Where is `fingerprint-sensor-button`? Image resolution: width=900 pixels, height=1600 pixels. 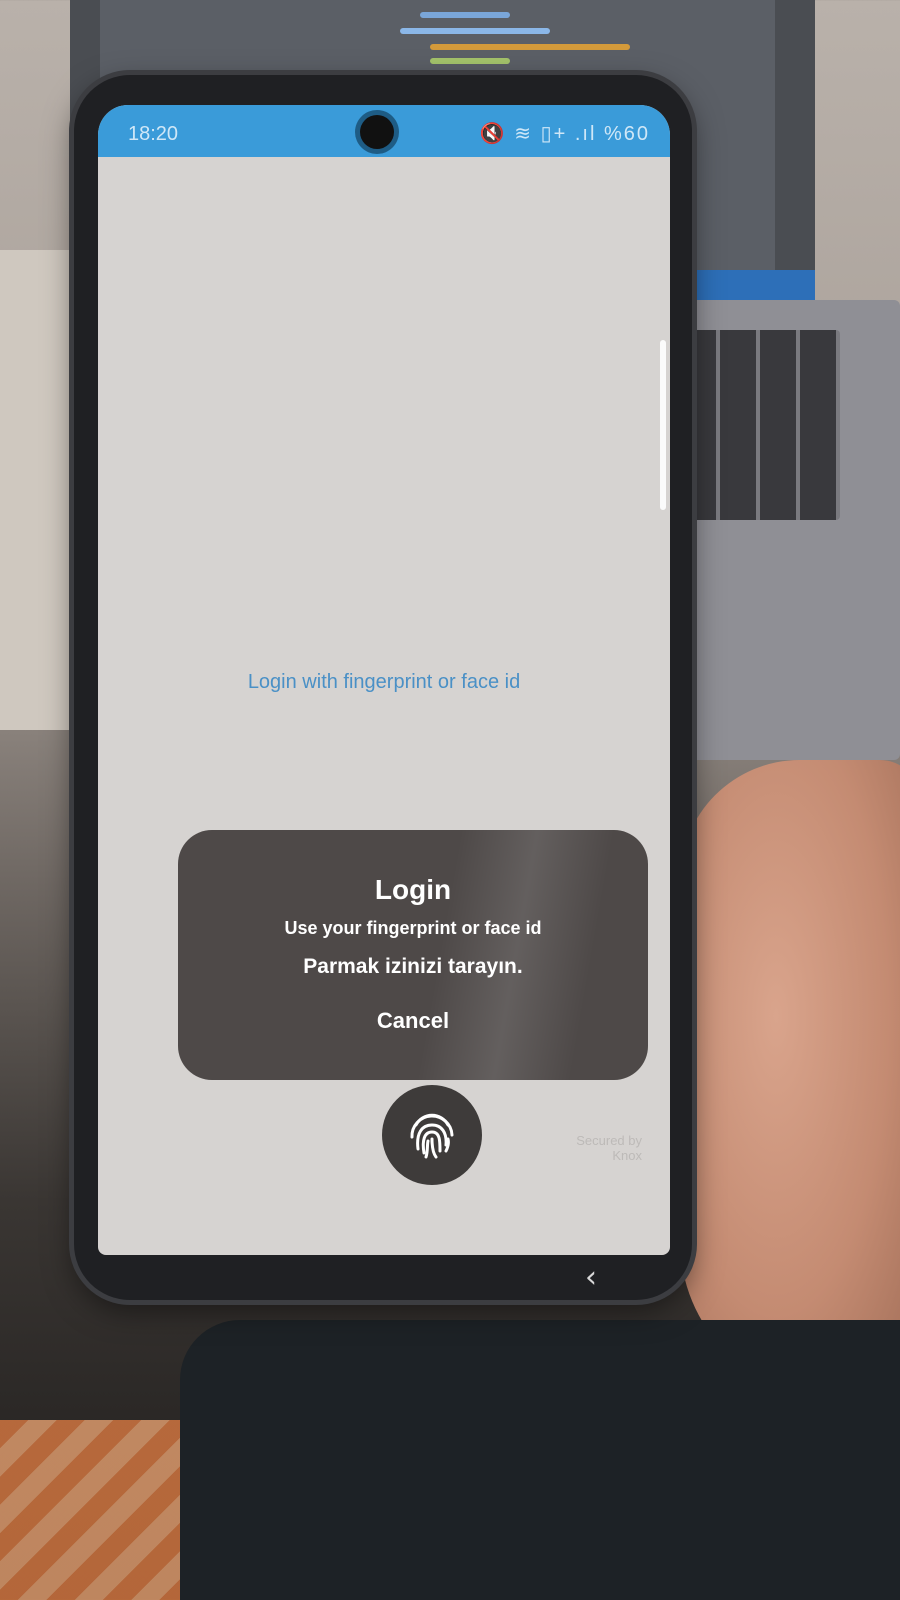 fingerprint-sensor-button is located at coordinates (432, 1135).